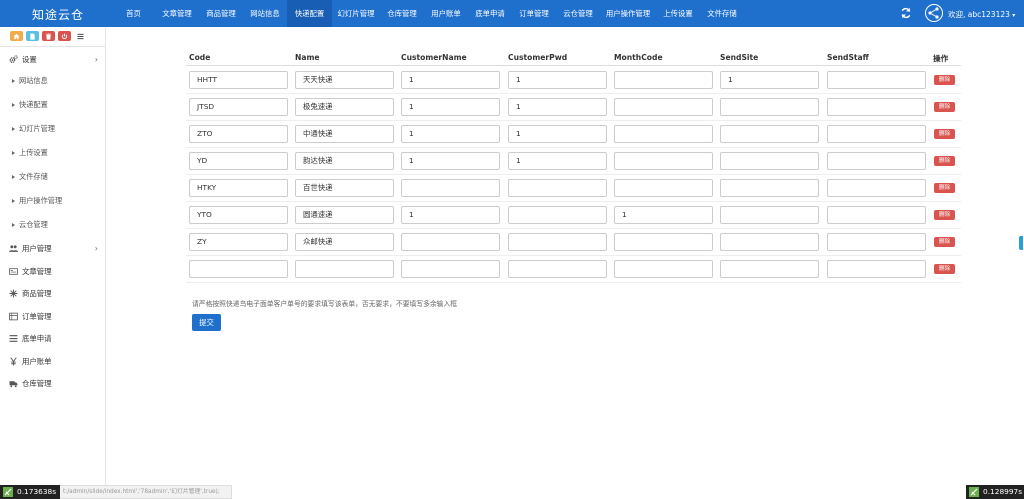  What do you see at coordinates (344, 80) in the screenshot?
I see `name-input: 天天快递` at bounding box center [344, 80].